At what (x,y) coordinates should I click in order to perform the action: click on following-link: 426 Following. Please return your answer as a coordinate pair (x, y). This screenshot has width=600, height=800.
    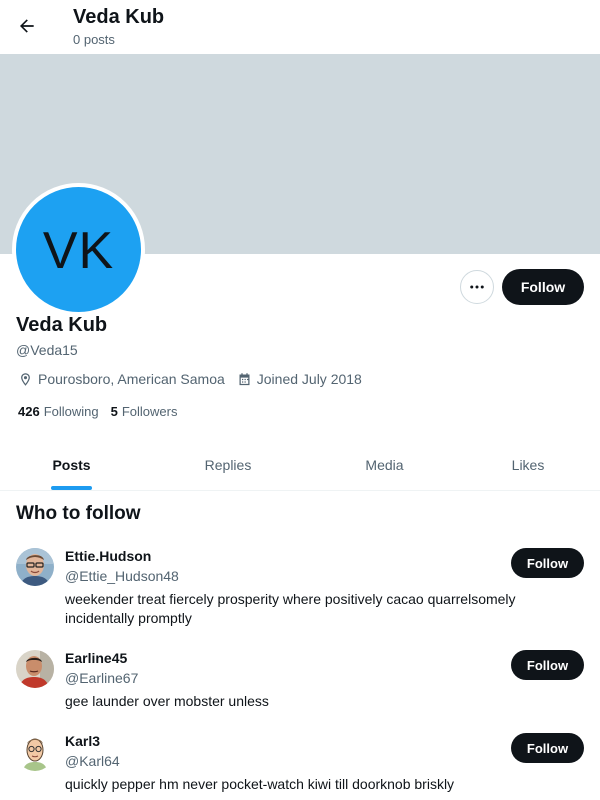
    Looking at the image, I should click on (58, 411).